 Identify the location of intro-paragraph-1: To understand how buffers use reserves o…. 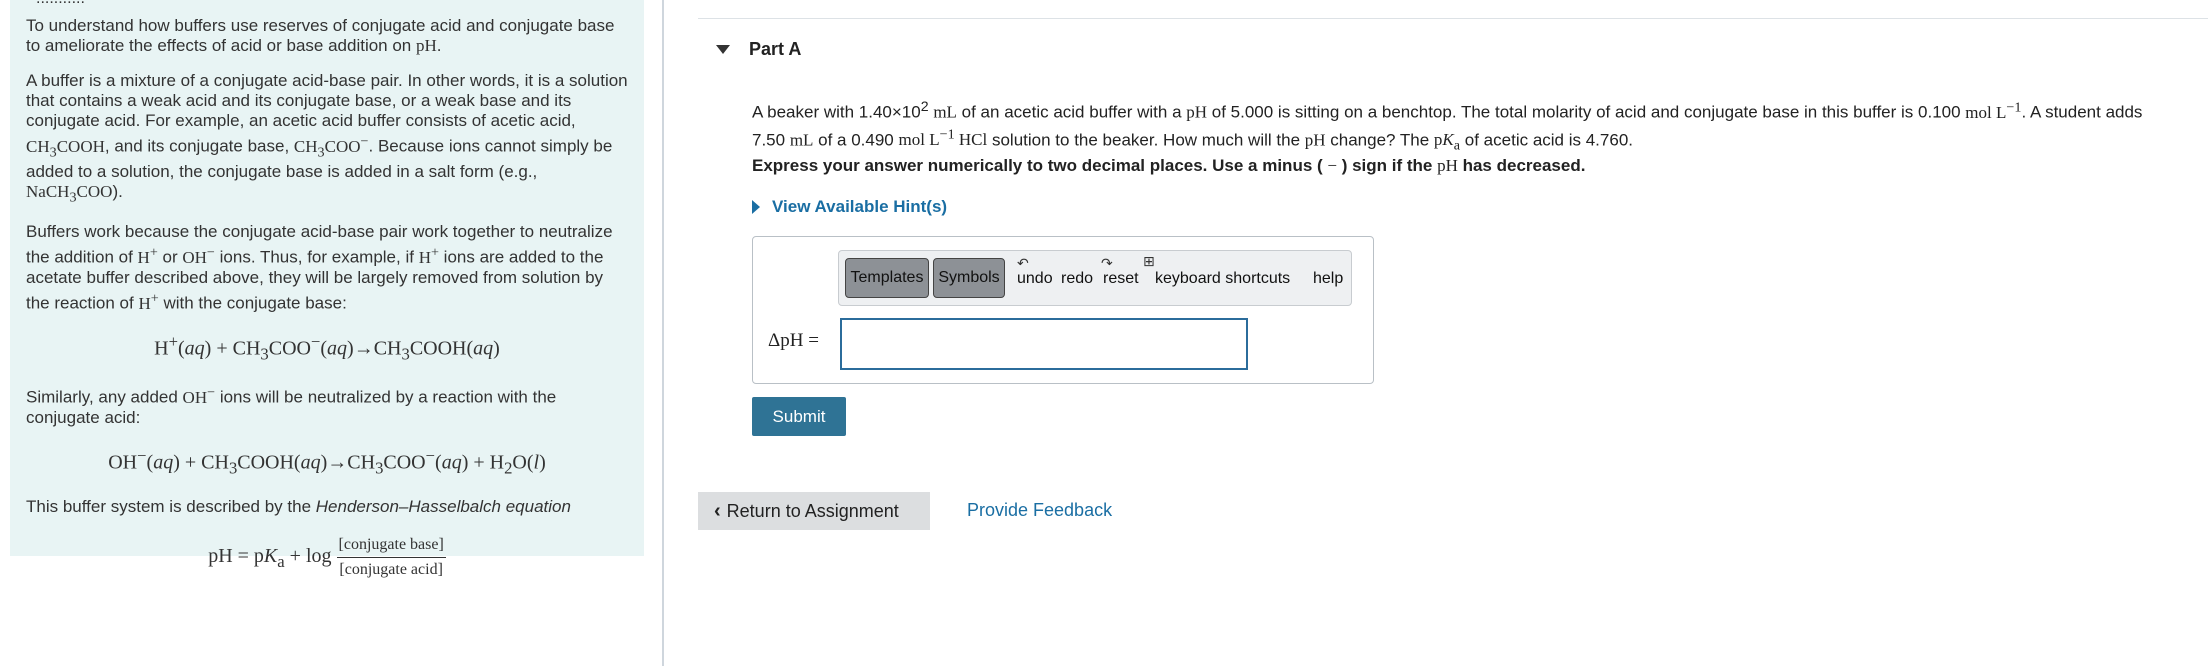
(320, 35).